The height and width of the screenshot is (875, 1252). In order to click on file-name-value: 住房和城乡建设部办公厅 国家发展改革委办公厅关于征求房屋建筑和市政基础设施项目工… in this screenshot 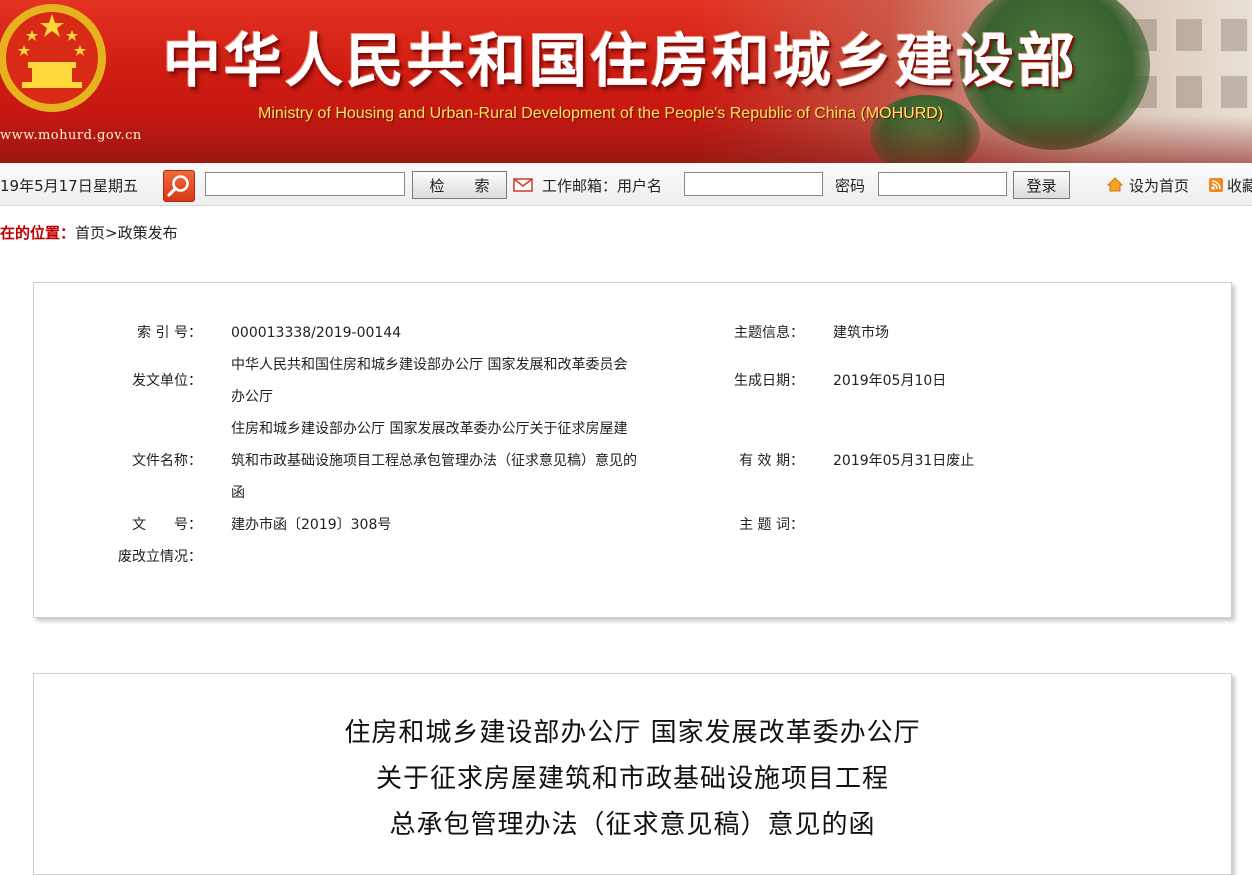, I will do `click(434, 461)`.